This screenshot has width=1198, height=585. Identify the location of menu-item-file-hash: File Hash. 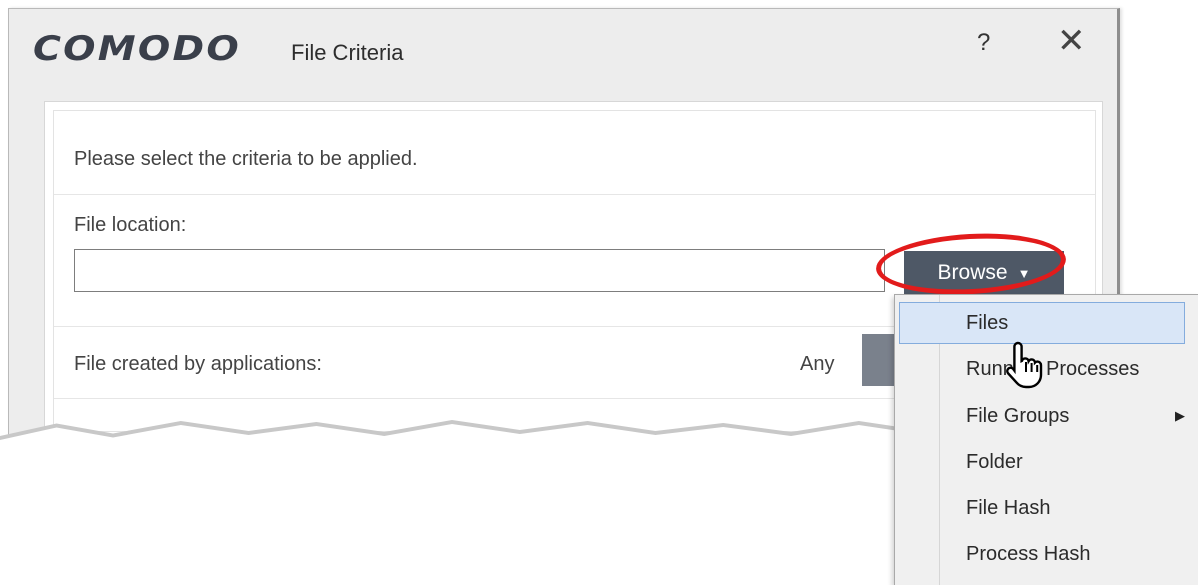
(1042, 508).